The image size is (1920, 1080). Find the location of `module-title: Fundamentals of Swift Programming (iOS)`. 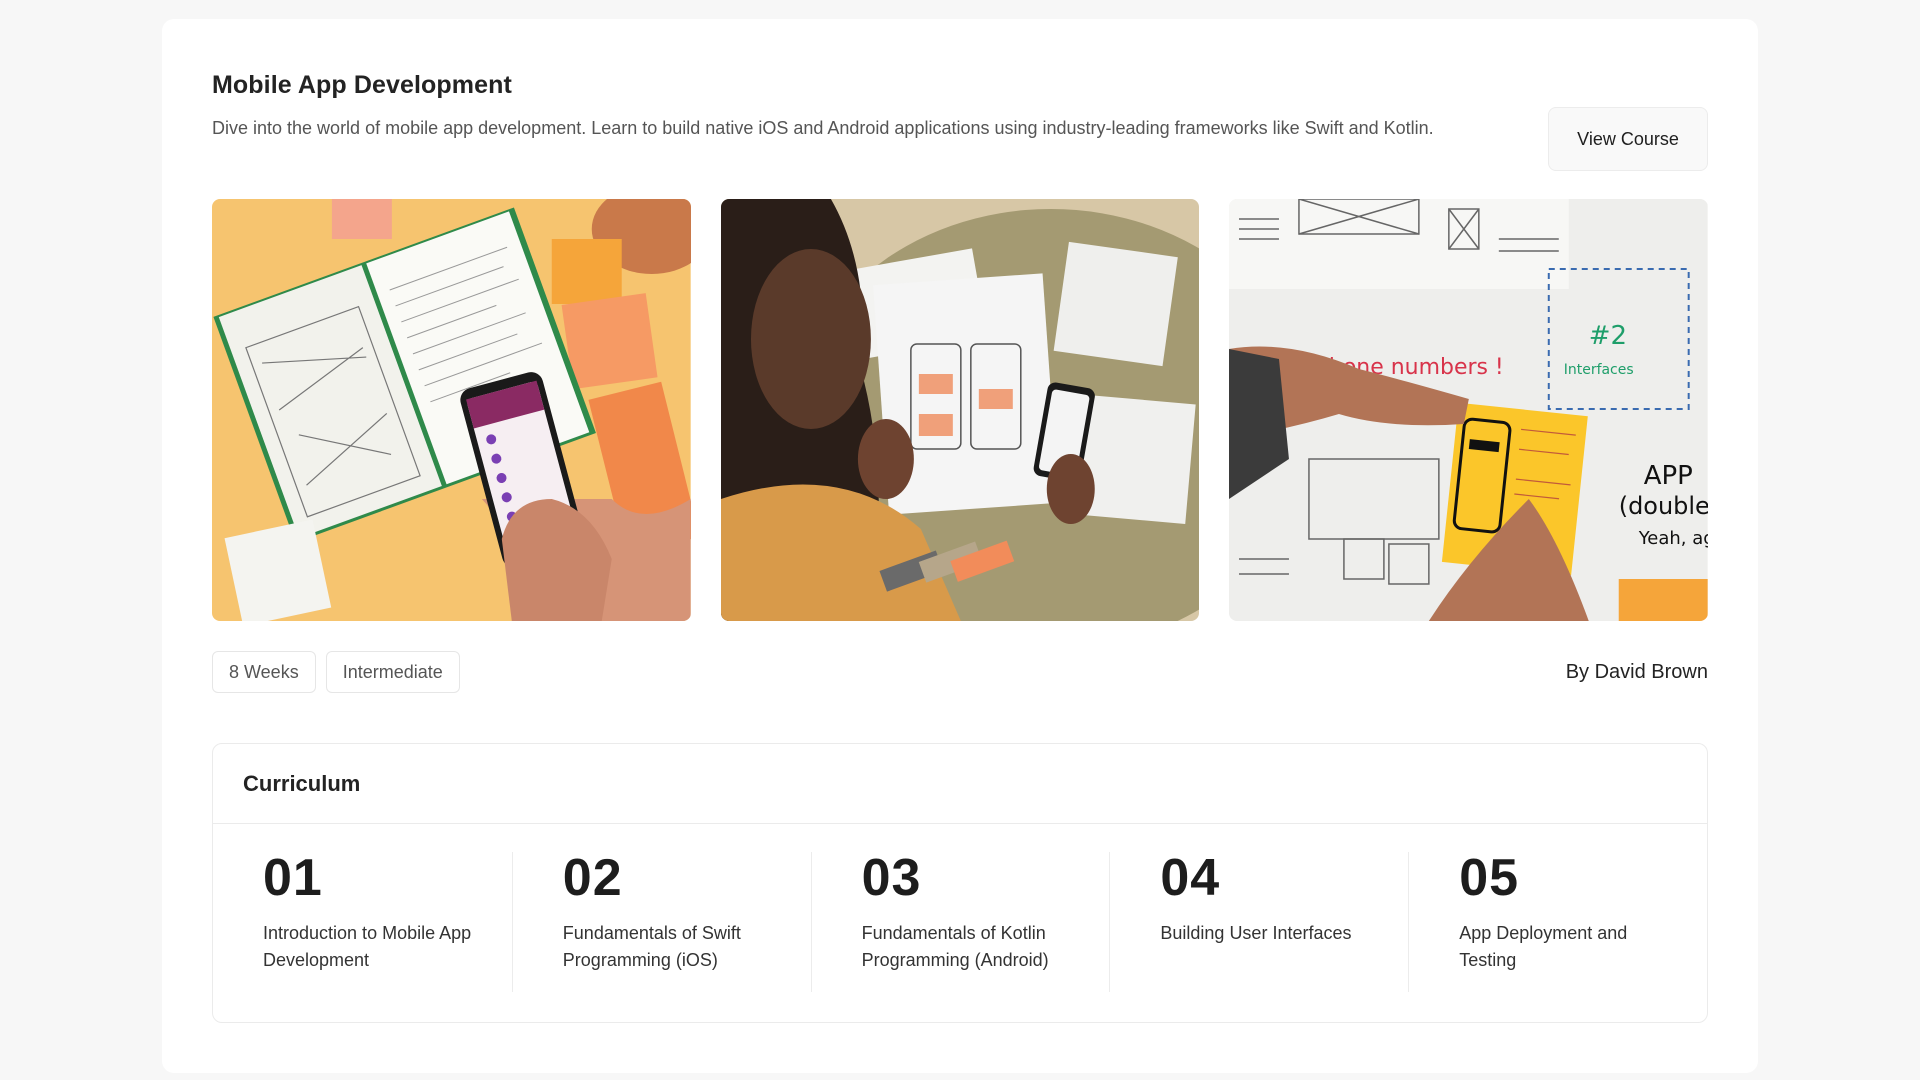

module-title: Fundamentals of Swift Programming (iOS) is located at coordinates (651, 946).